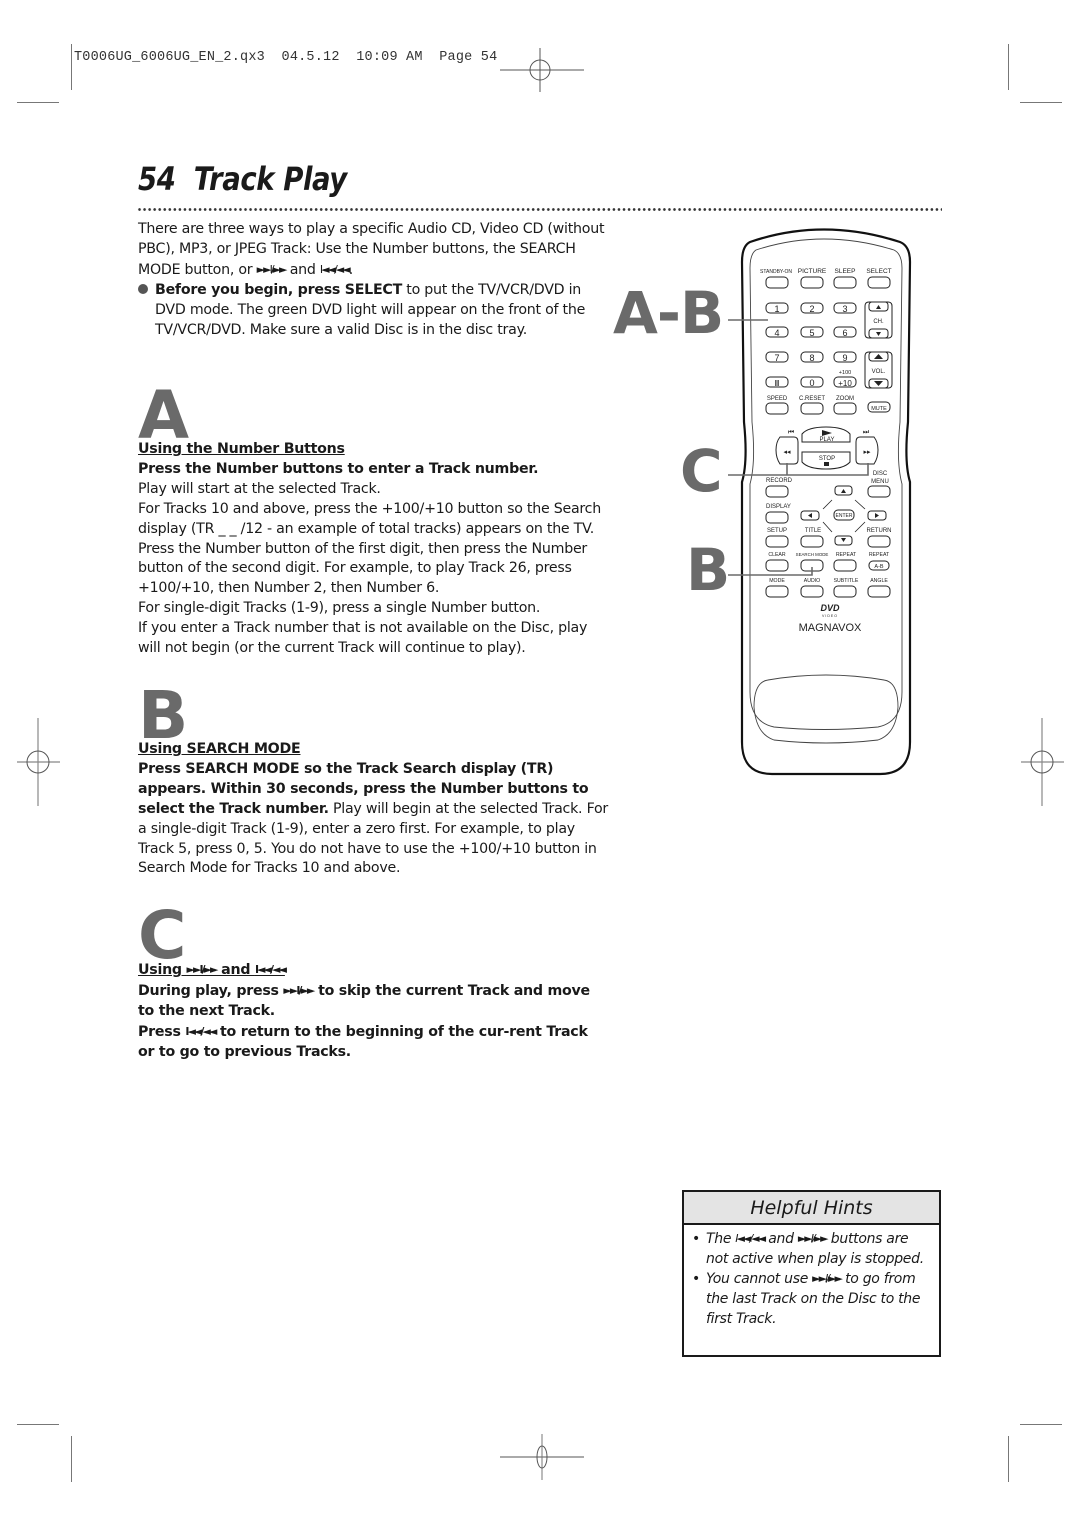  Describe the element at coordinates (878, 322) in the screenshot. I see `ch-label: CH.` at that location.